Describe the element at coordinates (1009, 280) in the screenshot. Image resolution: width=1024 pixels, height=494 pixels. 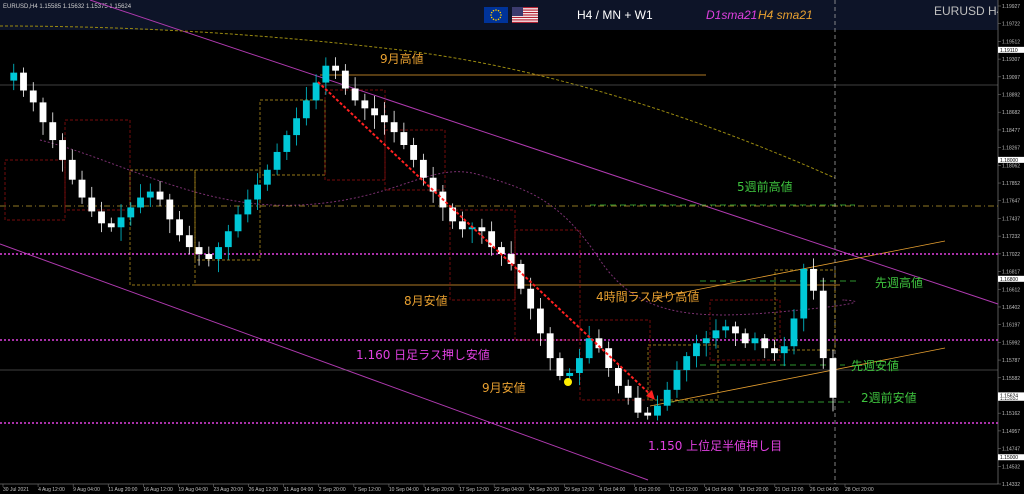
I see `price-marker-label: 1.16800` at that location.